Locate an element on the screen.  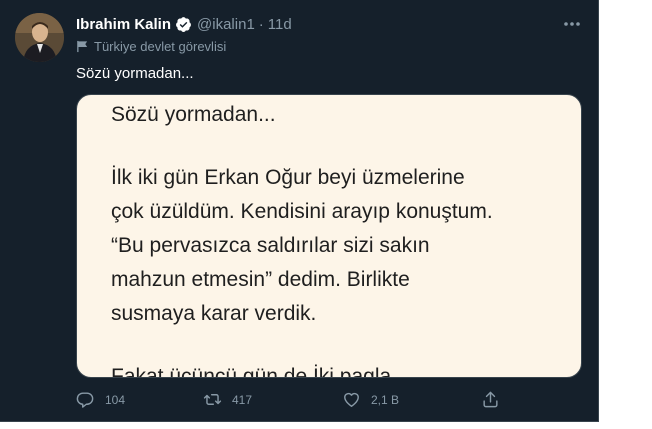
account-label-text: Türkiye devlet görevlisi is located at coordinates (160, 46).